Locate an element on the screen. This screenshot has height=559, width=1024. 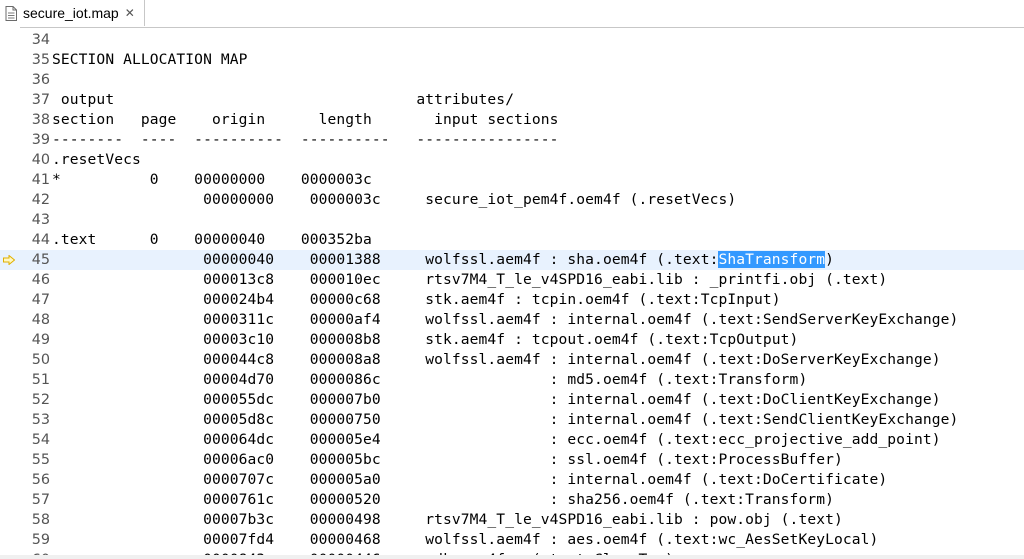
line-number: 47 is located at coordinates (40, 300).